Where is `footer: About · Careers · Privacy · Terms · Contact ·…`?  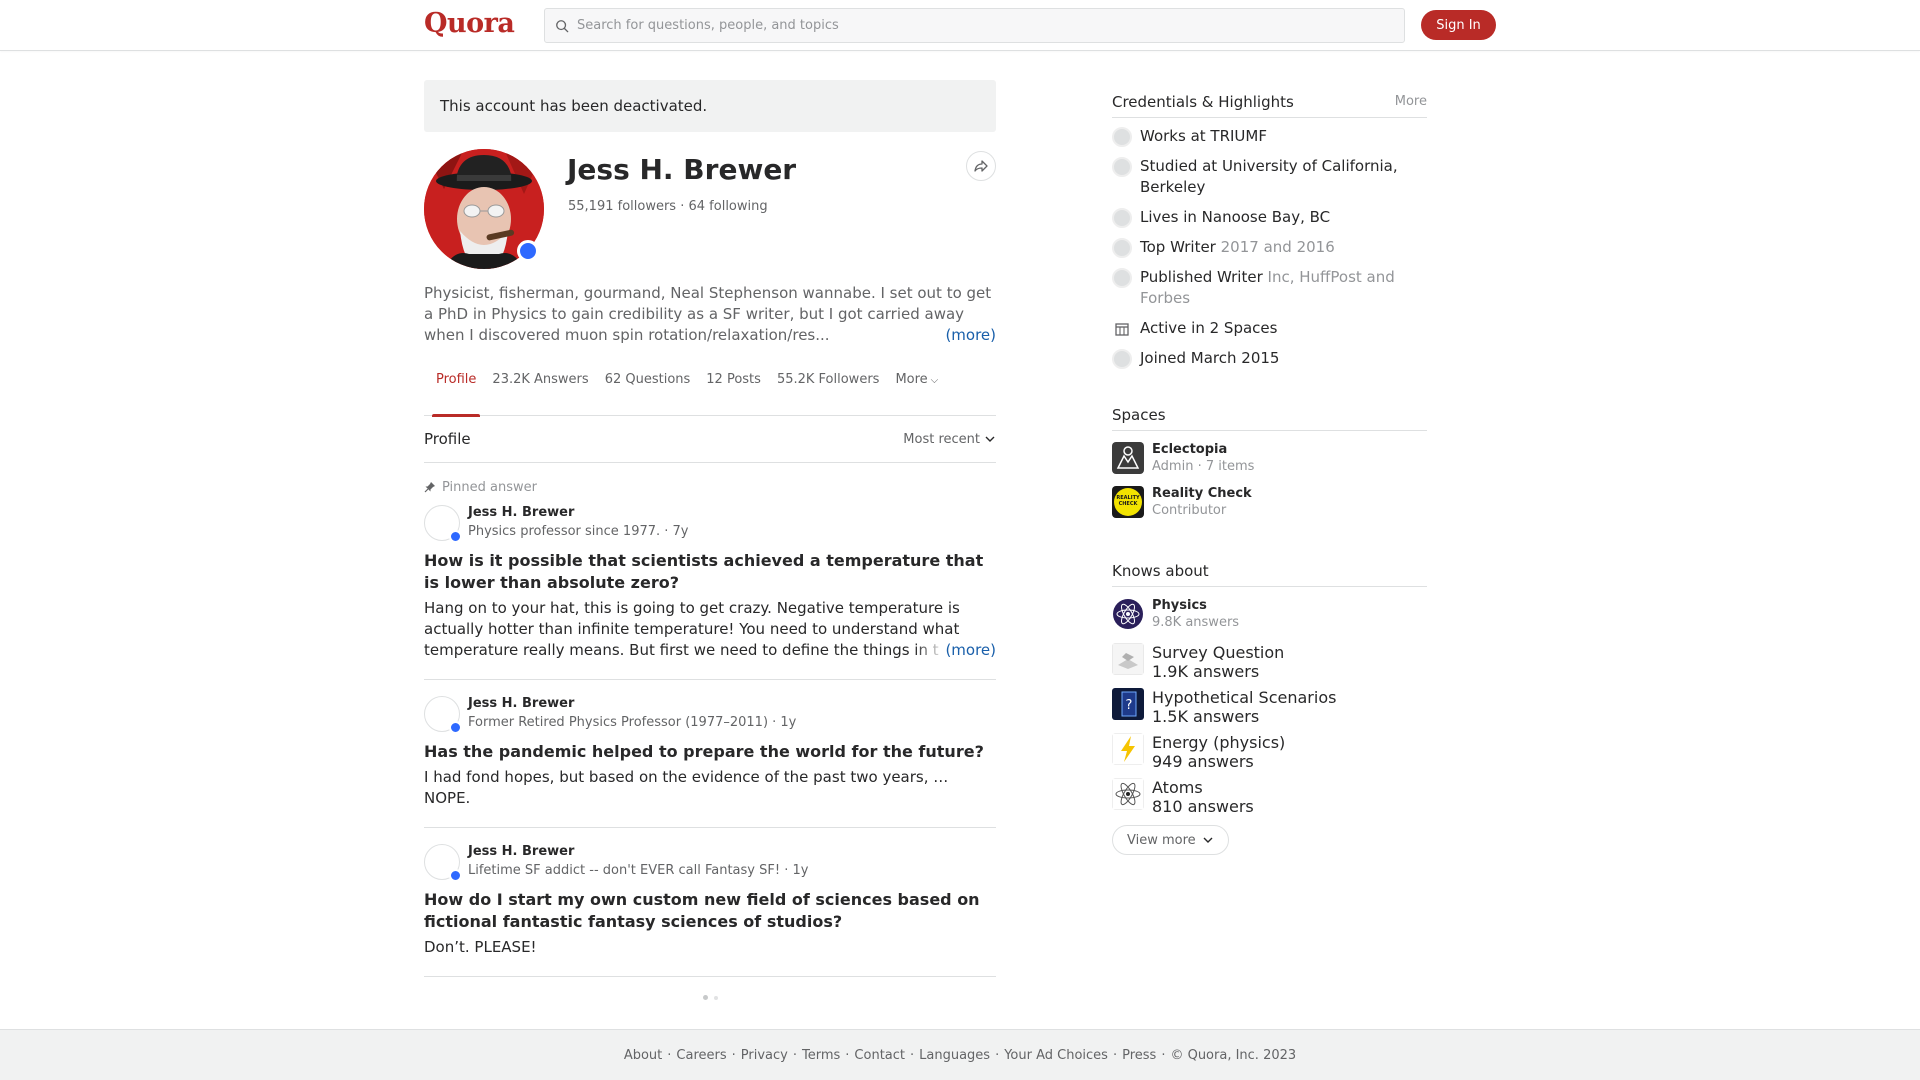 footer: About · Careers · Privacy · Terms · Contact ·… is located at coordinates (960, 1054).